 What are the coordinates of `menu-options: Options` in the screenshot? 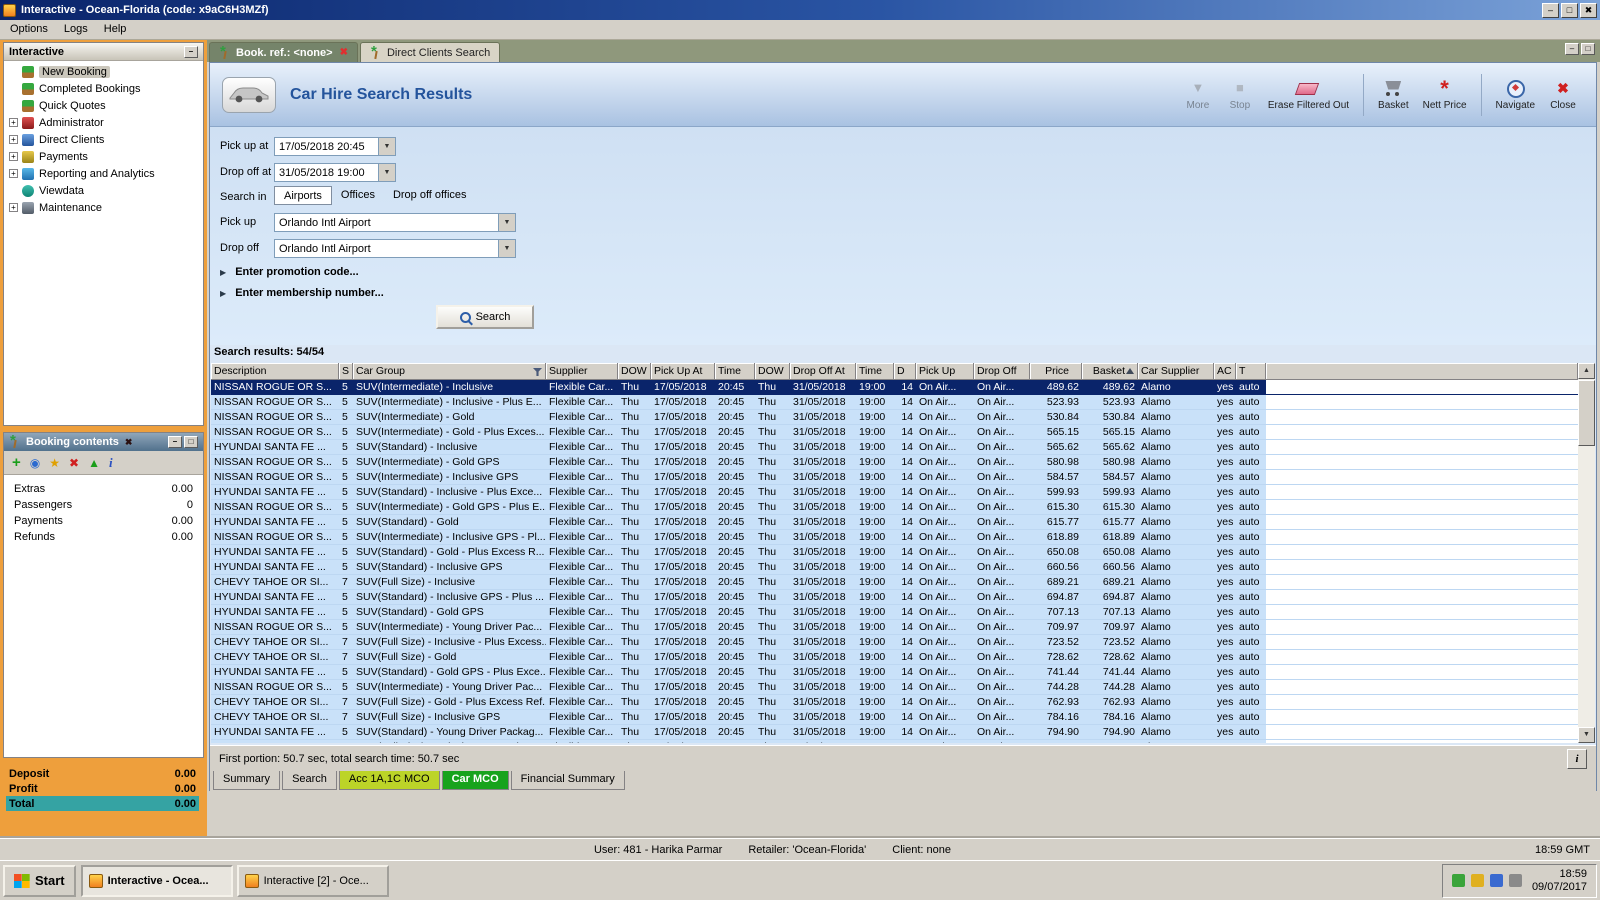 It's located at (29, 29).